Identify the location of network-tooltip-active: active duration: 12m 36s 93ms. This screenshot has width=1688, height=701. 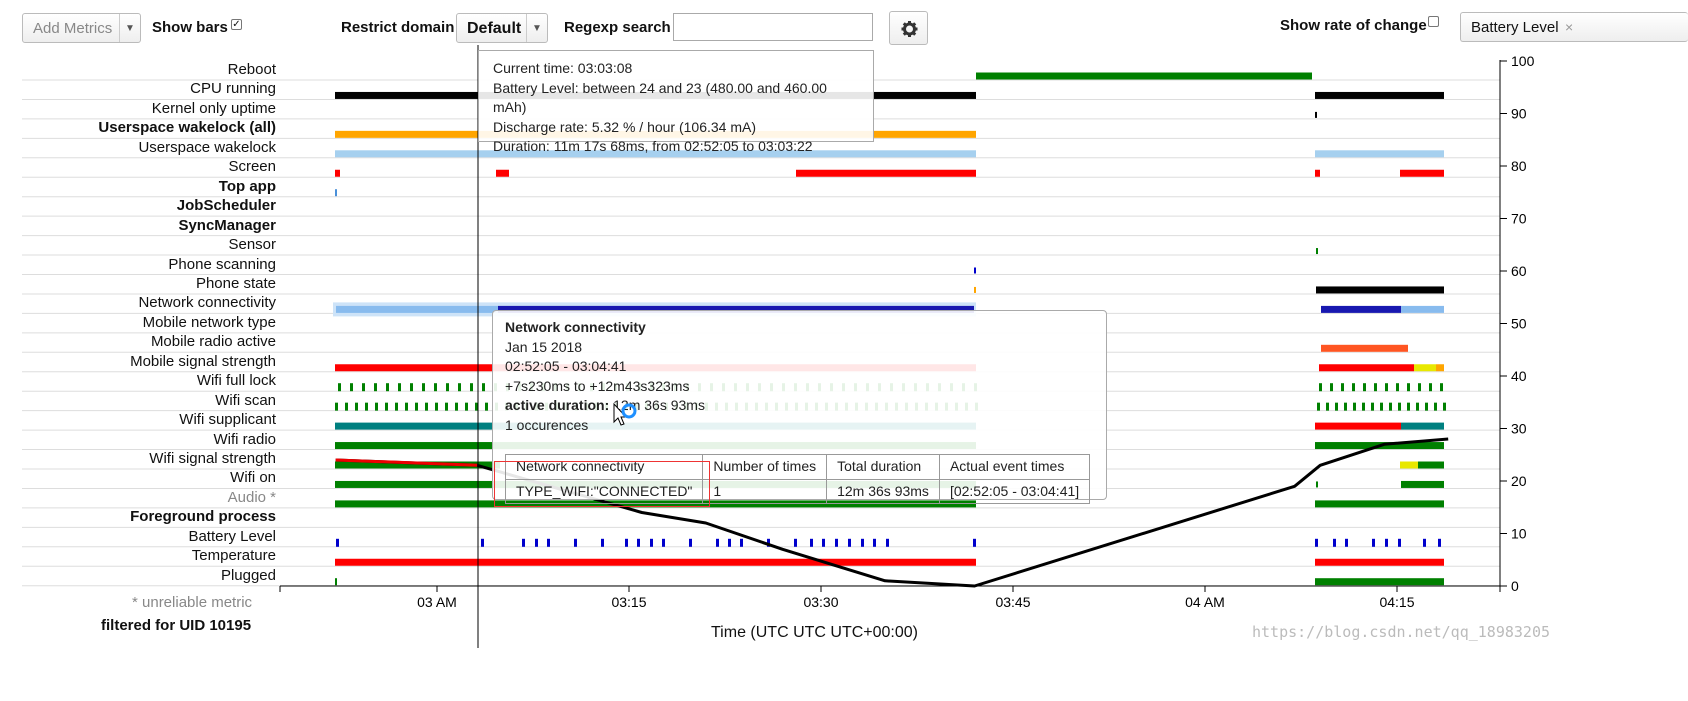
(799, 406).